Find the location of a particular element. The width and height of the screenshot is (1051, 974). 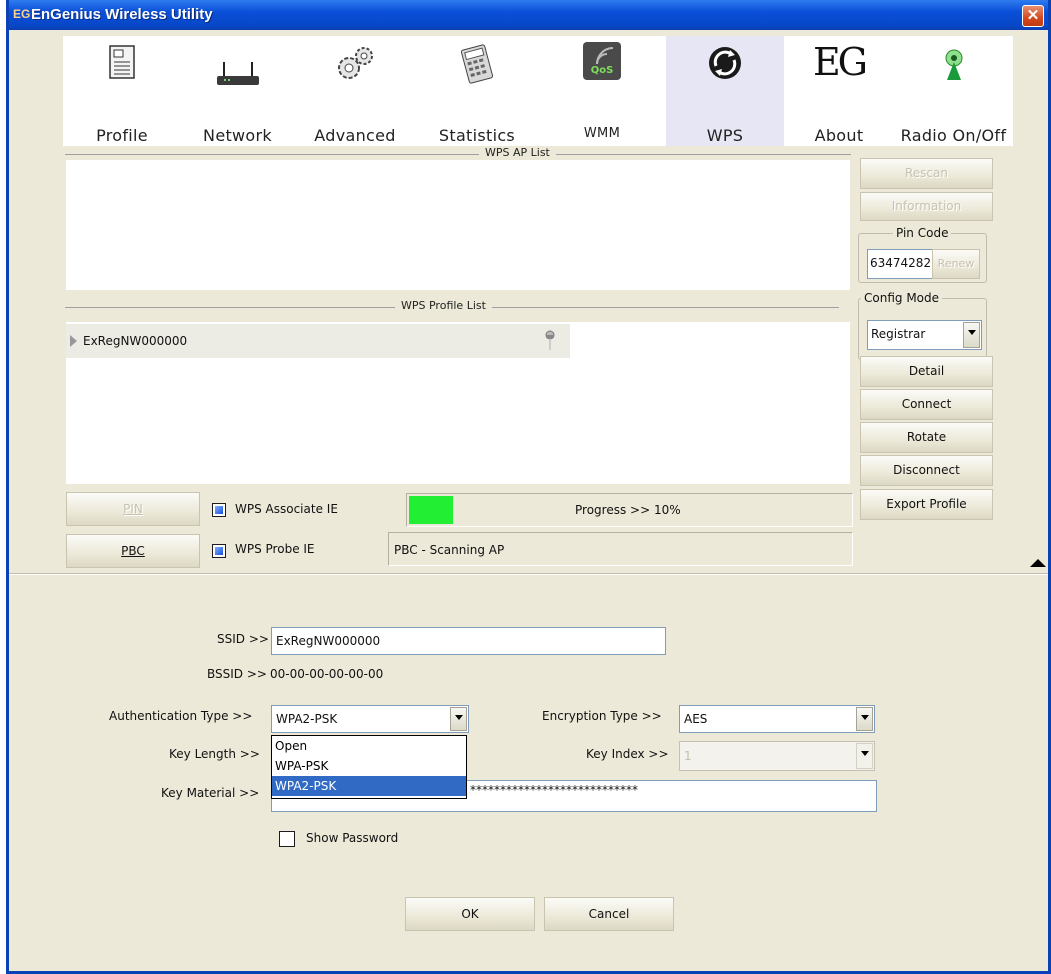

toolbar-advanced: Advanced is located at coordinates (355, 91).